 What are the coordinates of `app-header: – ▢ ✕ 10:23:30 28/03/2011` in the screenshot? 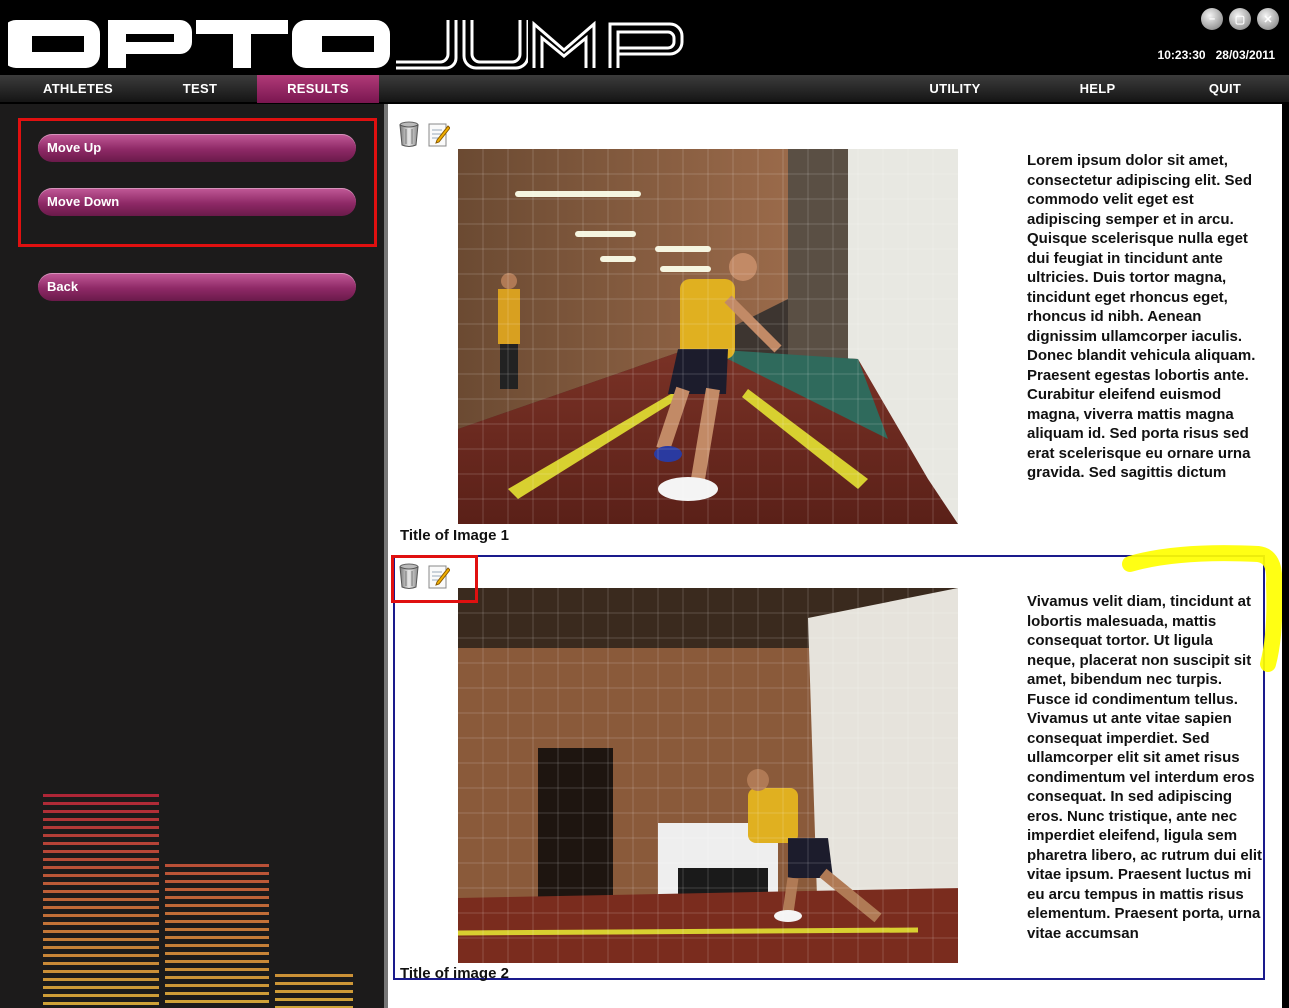 It's located at (644, 37).